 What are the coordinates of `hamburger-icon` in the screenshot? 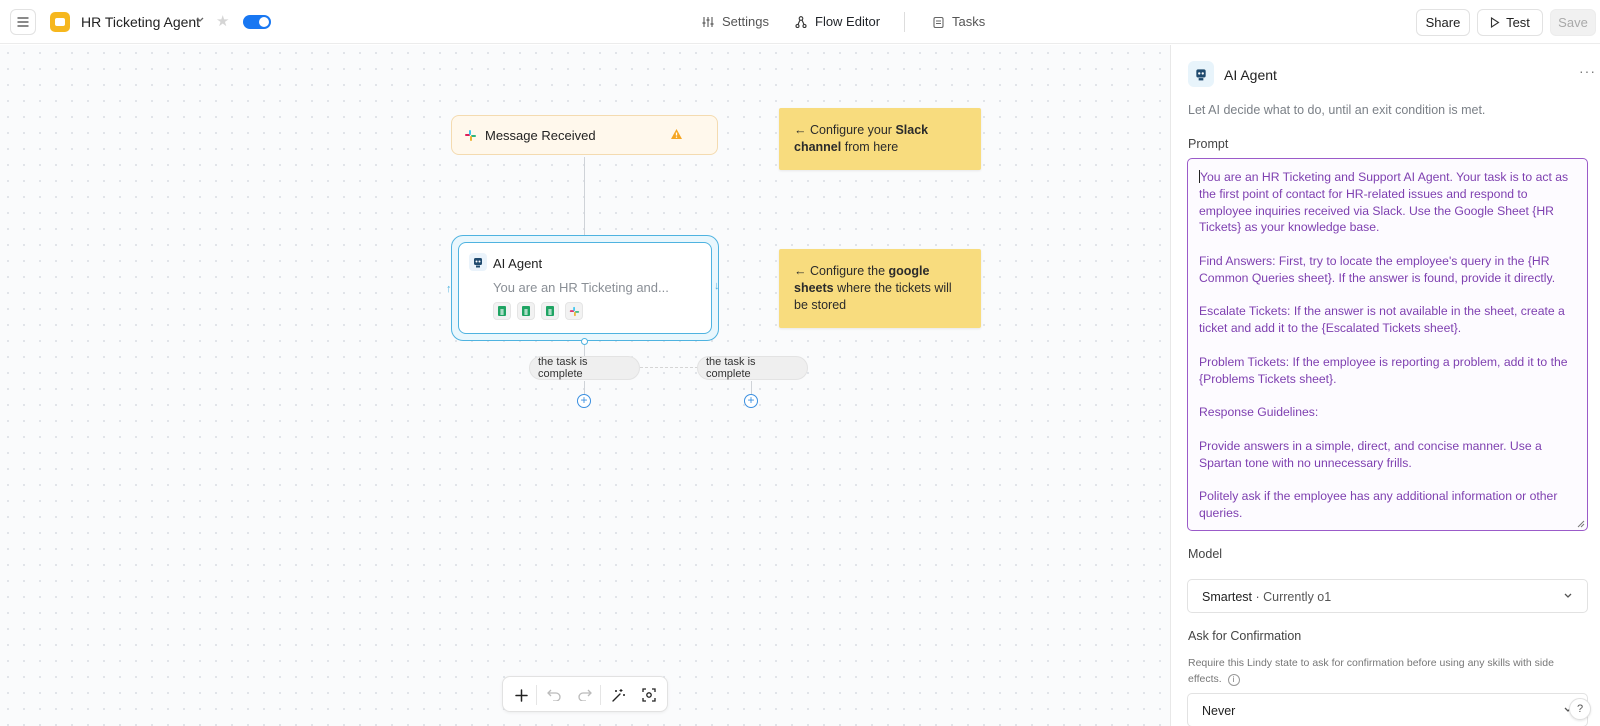 It's located at (23, 22).